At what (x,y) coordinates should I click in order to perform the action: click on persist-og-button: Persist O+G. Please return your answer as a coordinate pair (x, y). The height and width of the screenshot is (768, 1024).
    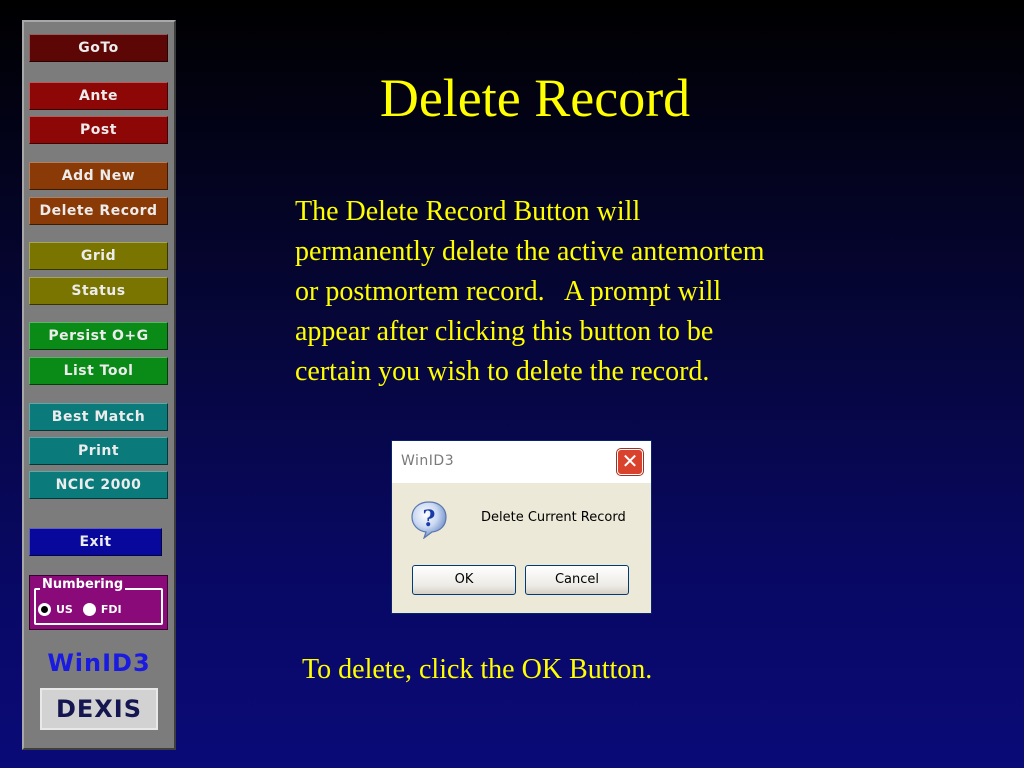
    Looking at the image, I should click on (98, 336).